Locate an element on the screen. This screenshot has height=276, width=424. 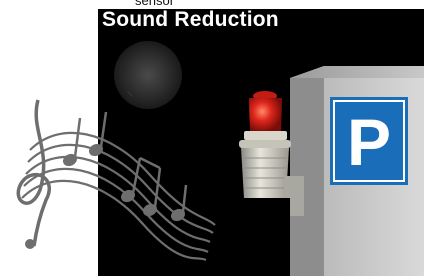
parking-sign-icon: P is located at coordinates (369, 141).